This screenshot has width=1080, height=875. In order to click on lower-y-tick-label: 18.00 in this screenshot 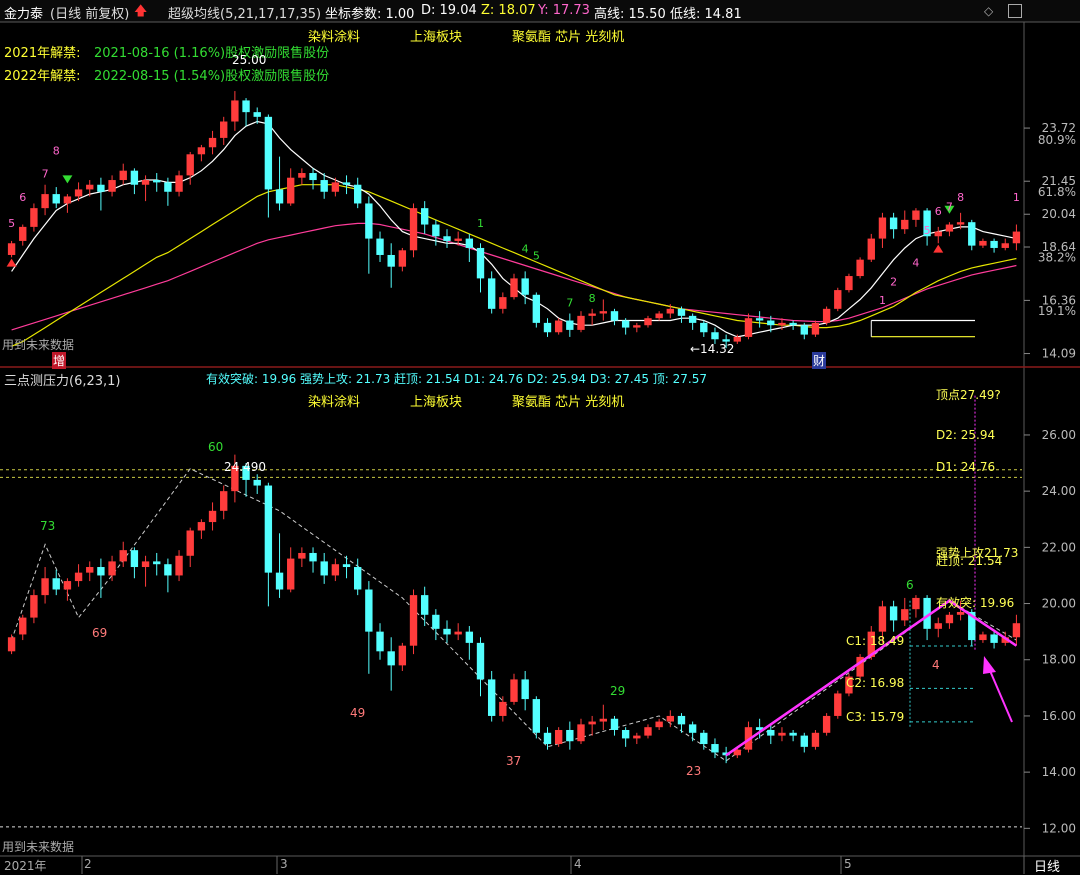, I will do `click(1059, 660)`.